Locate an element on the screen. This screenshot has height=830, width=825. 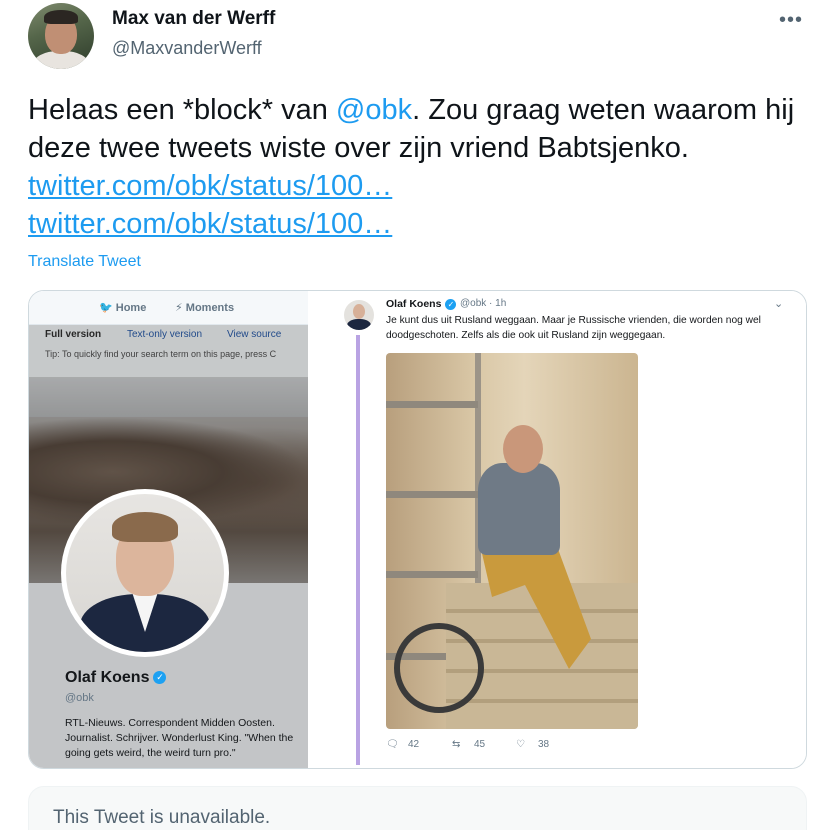
author-avatar is located at coordinates (61, 36).